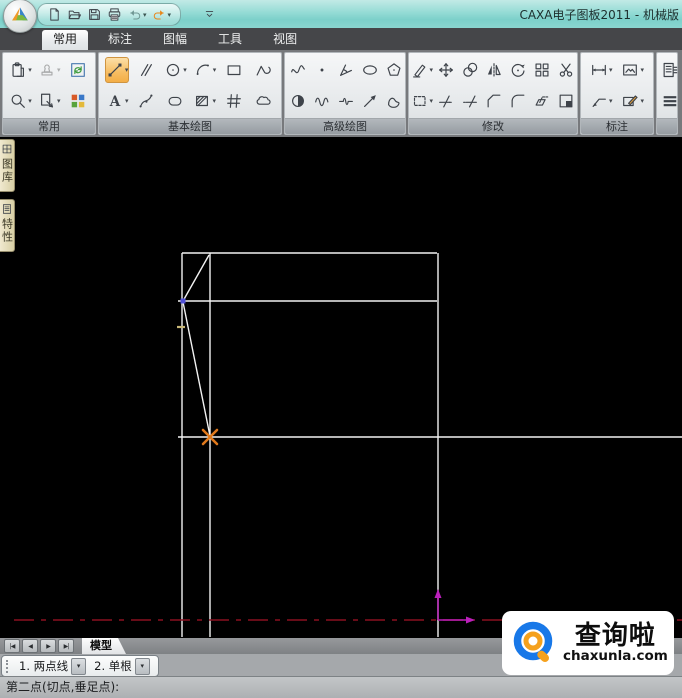  What do you see at coordinates (642, 101) in the screenshot?
I see `dim-edit-dropdown-caret: ▾` at bounding box center [642, 101].